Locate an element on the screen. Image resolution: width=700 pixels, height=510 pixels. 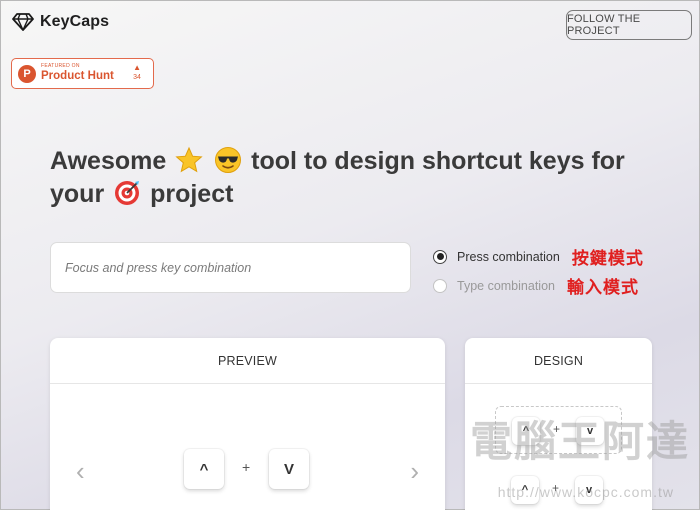
upvote-arrow-icon: ▲ is located at coordinates (137, 67).